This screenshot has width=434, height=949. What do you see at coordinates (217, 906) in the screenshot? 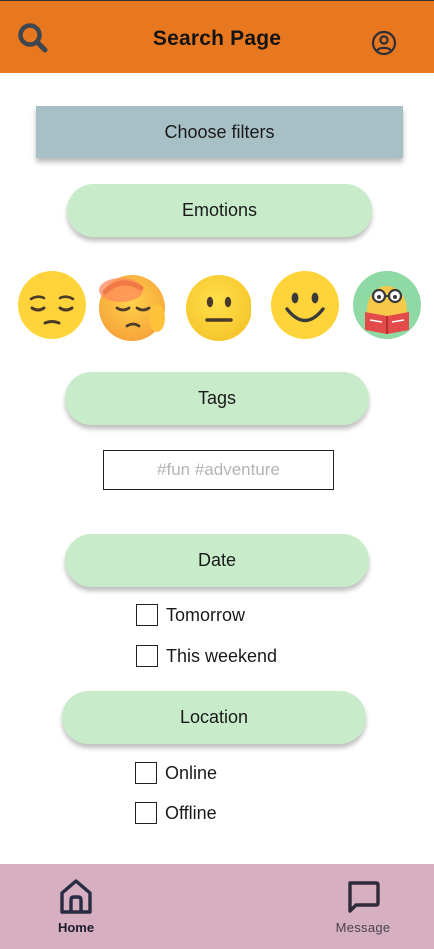
I see `bottom-navigation: Home Message` at bounding box center [217, 906].